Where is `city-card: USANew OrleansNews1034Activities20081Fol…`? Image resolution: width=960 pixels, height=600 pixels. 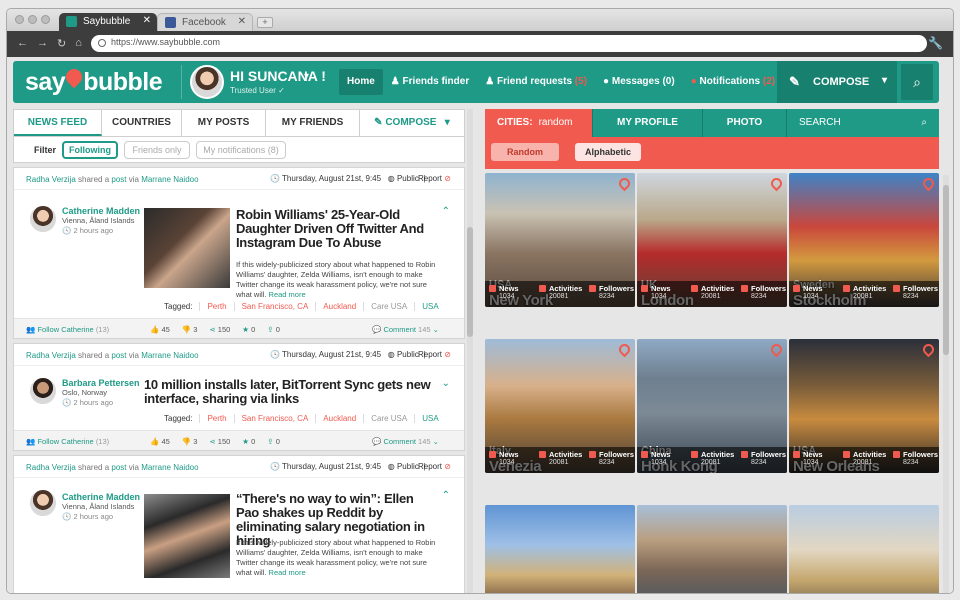
city-card: USANew OrleansNews1034Activities20081Fol… is located at coordinates (864, 406).